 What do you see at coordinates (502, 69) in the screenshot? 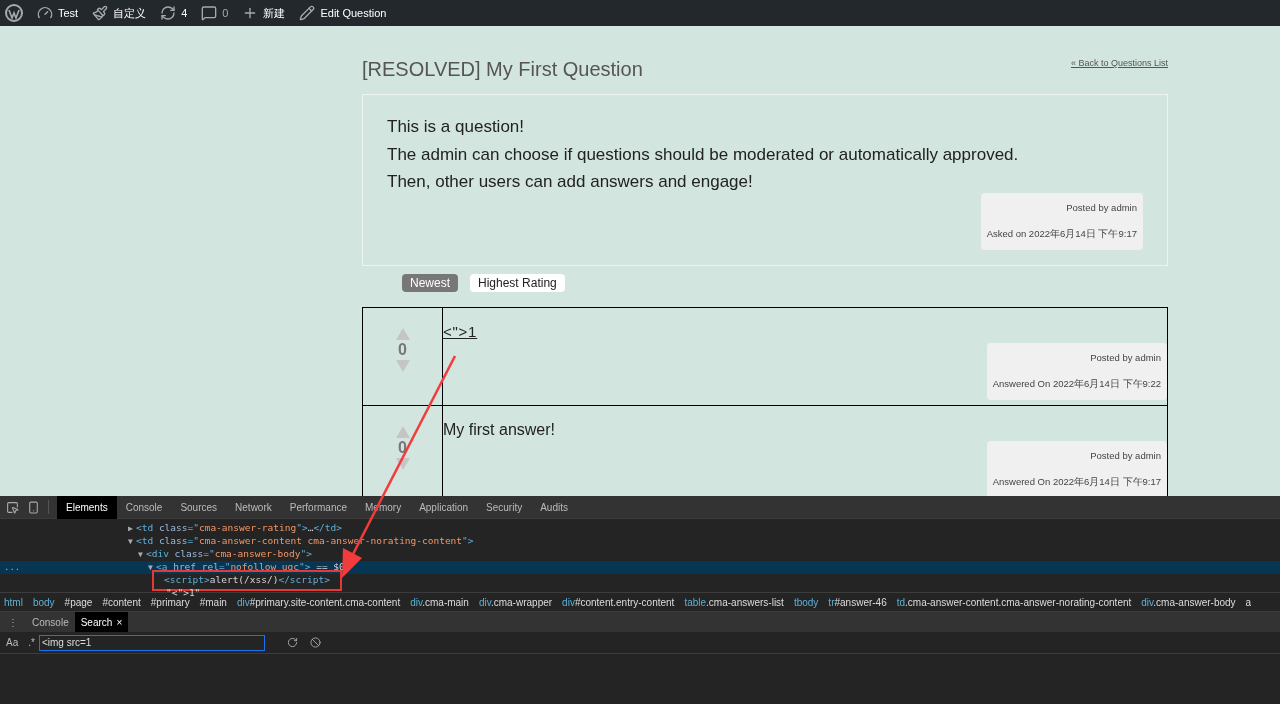
I see `question-title: [RESOLVED] My First Question` at bounding box center [502, 69].